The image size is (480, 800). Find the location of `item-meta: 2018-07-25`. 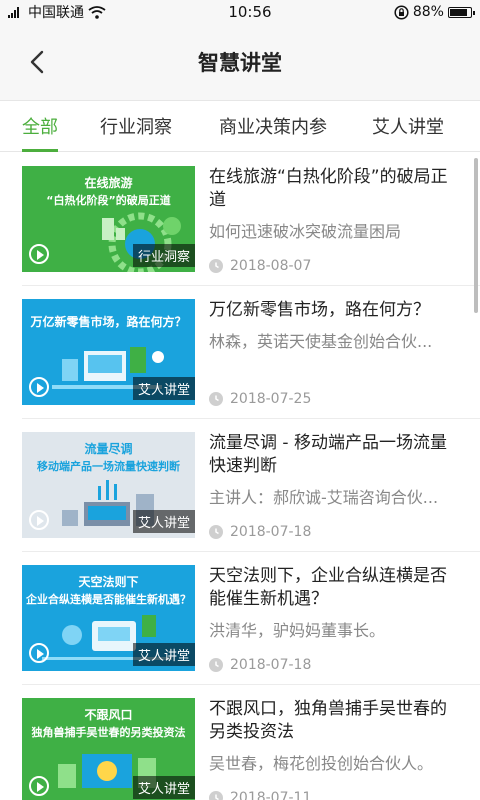

item-meta: 2018-07-25 is located at coordinates (260, 399).